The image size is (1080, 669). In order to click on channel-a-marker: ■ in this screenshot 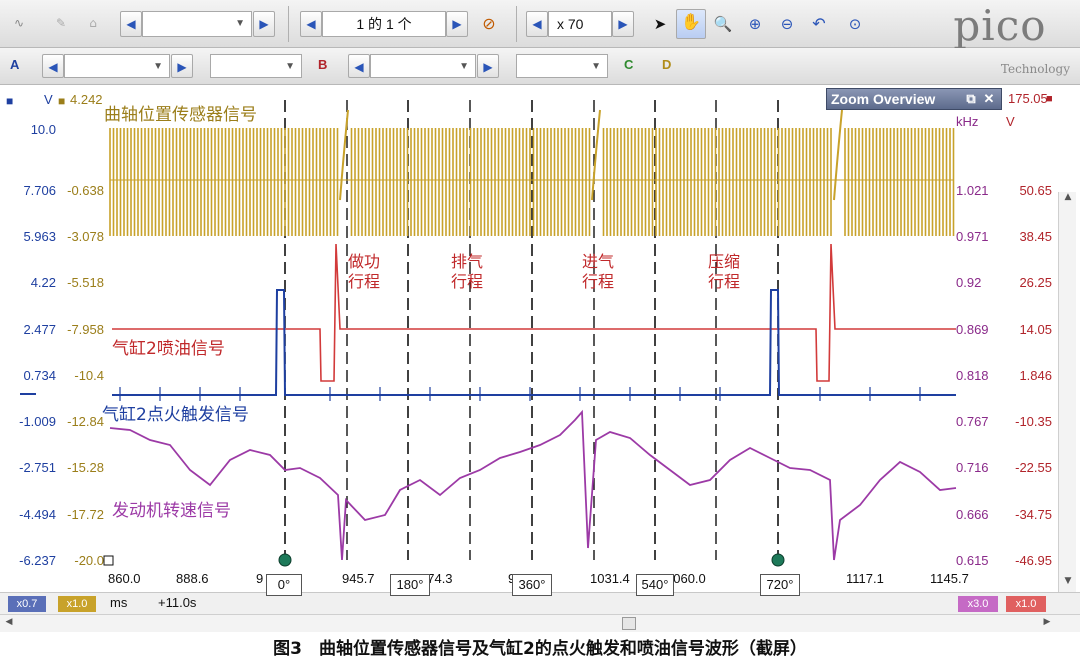, I will do `click(10, 101)`.